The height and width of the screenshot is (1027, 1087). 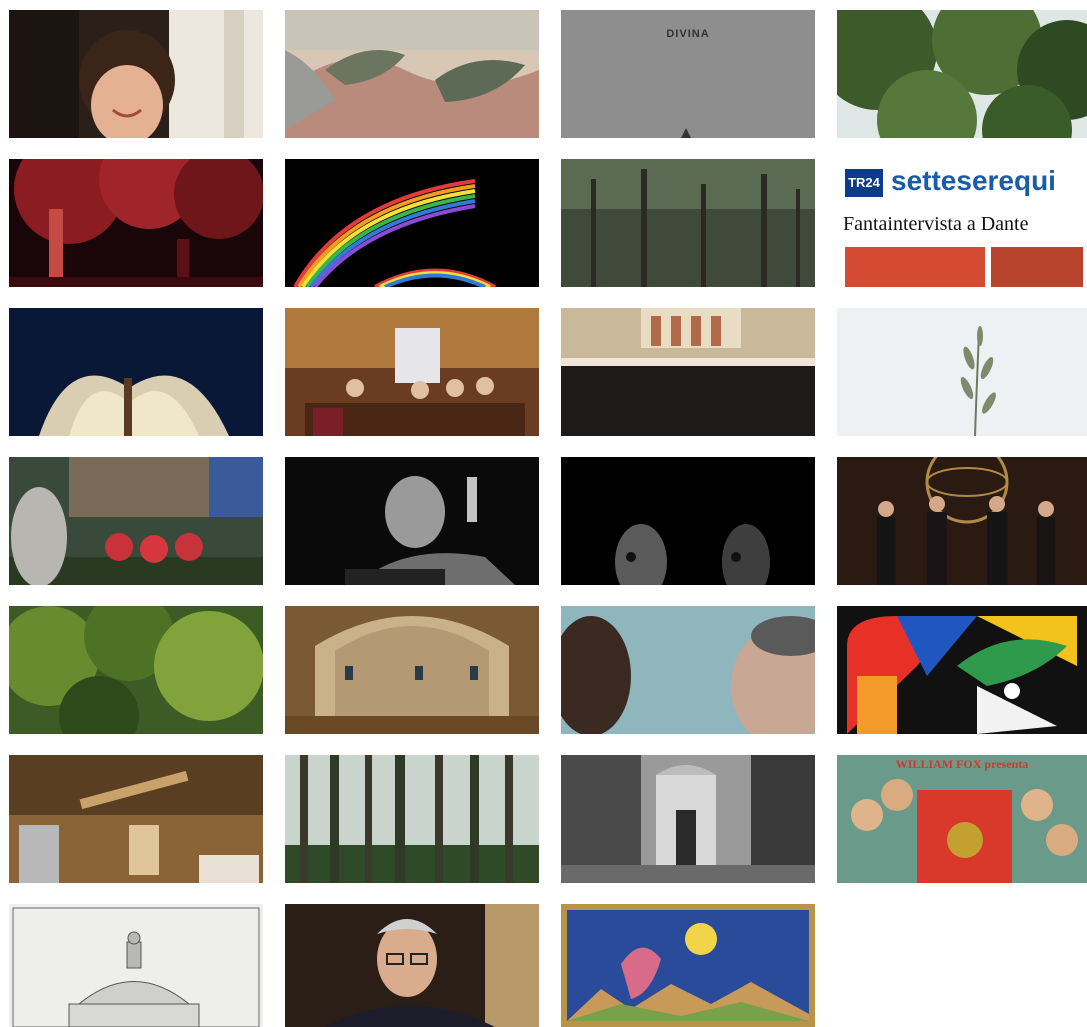 What do you see at coordinates (962, 74) in the screenshot?
I see `gallery-tile-photo-tree-canopy` at bounding box center [962, 74].